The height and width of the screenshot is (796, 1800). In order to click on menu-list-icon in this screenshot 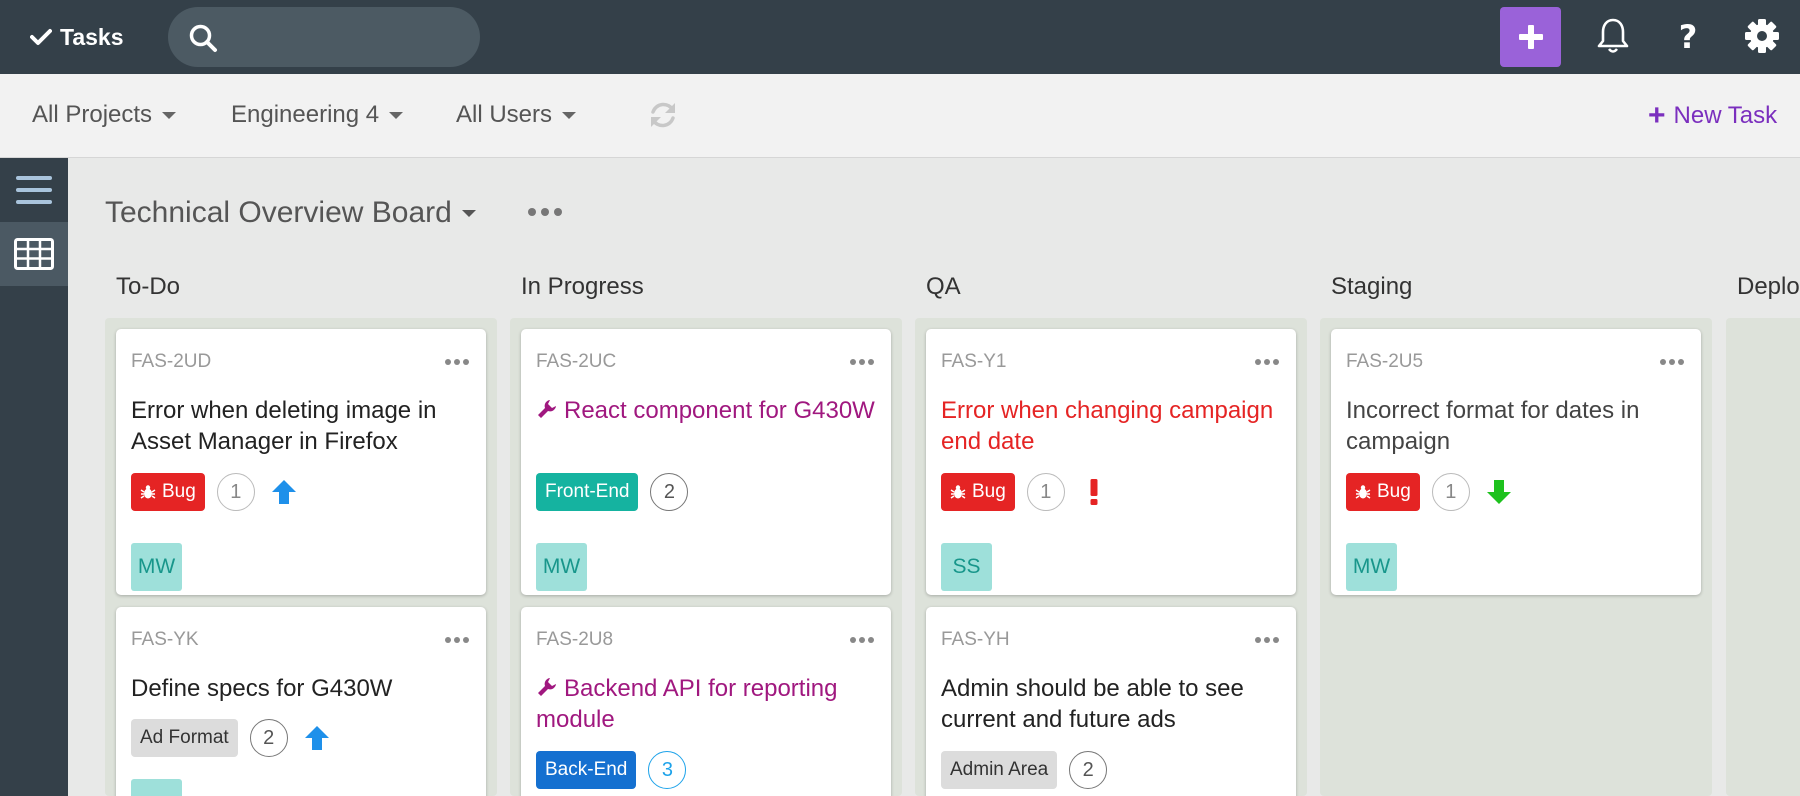, I will do `click(34, 190)`.